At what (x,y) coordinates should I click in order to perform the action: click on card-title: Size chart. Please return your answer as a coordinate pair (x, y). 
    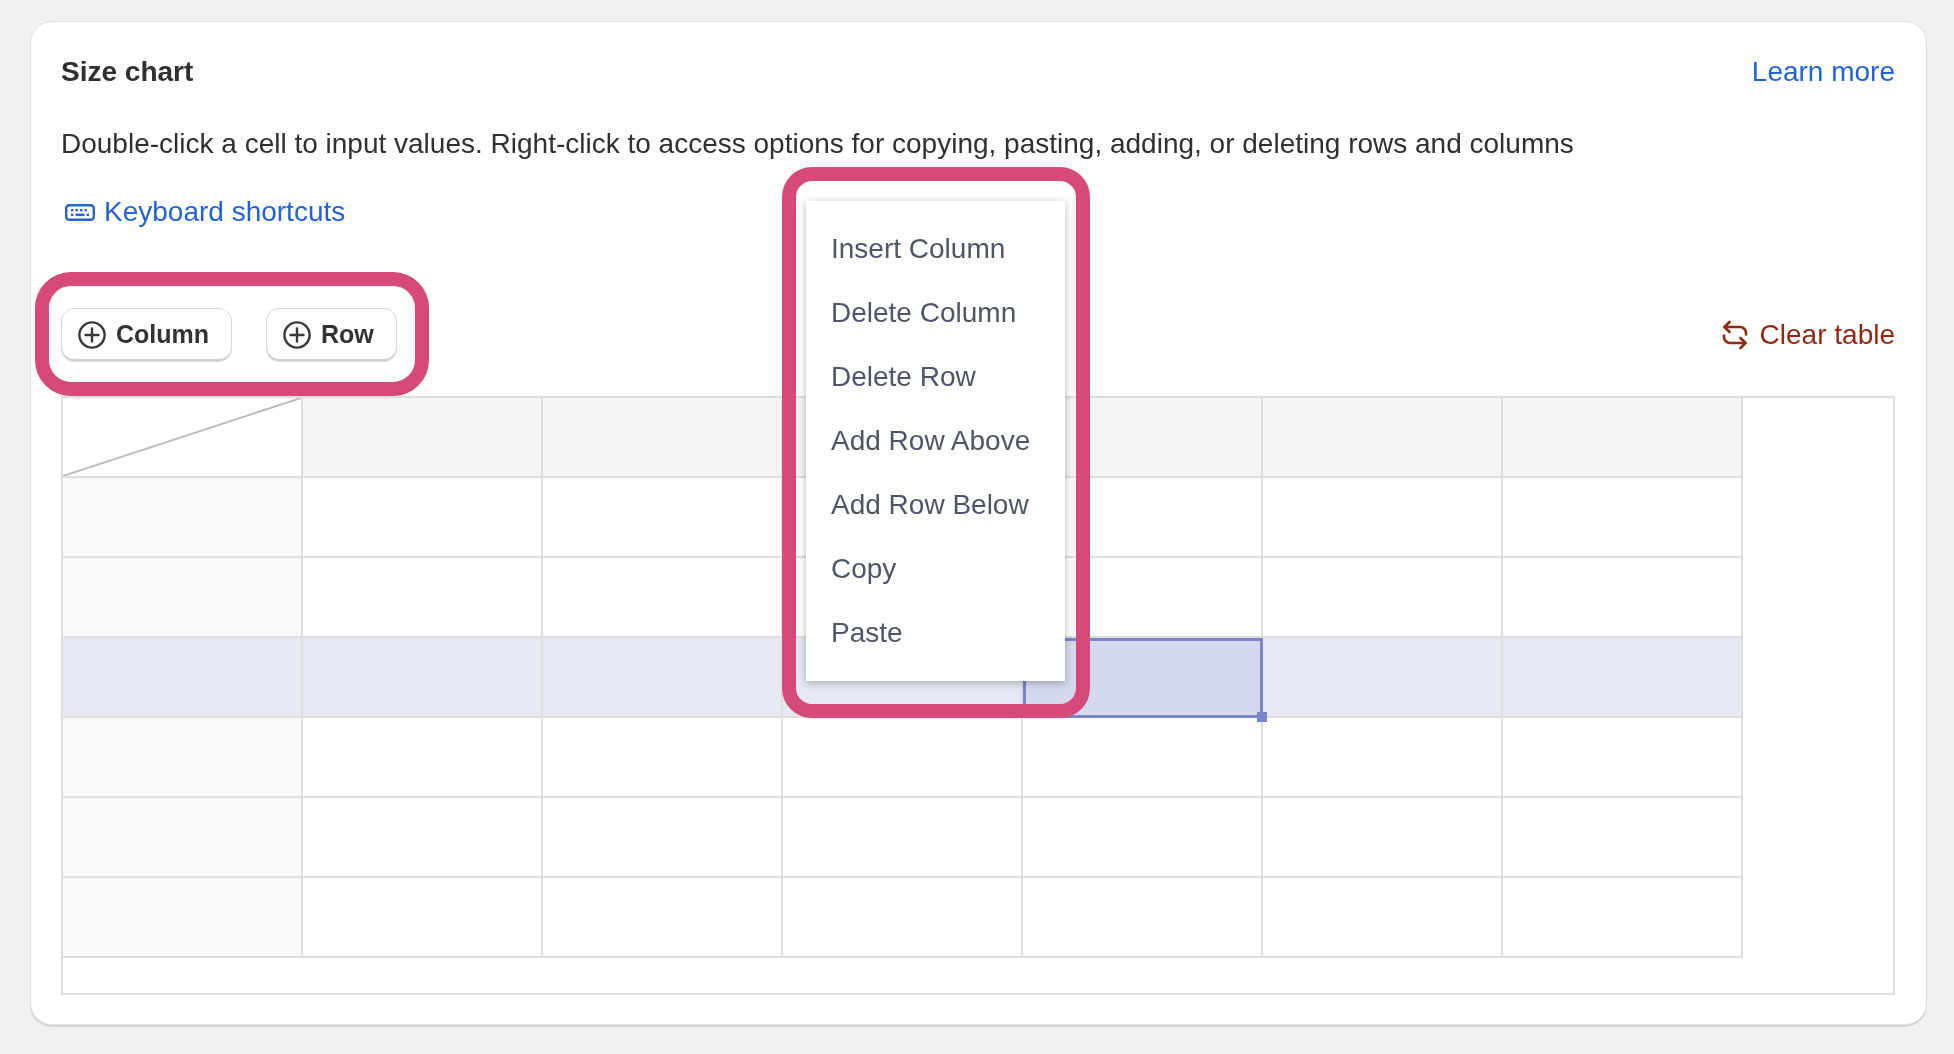
    Looking at the image, I should click on (127, 72).